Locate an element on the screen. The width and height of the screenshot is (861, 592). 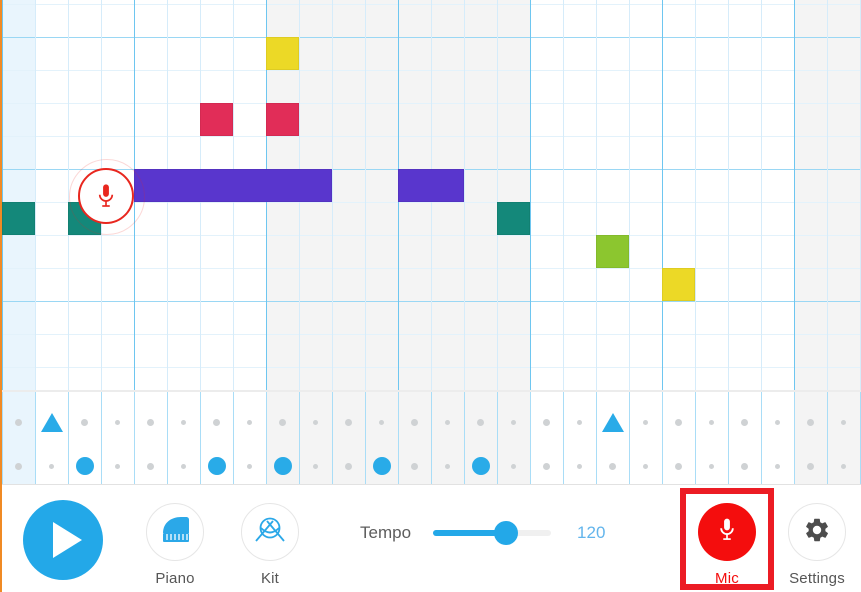
instrument-kit: Kit is located at coordinates (270, 545).